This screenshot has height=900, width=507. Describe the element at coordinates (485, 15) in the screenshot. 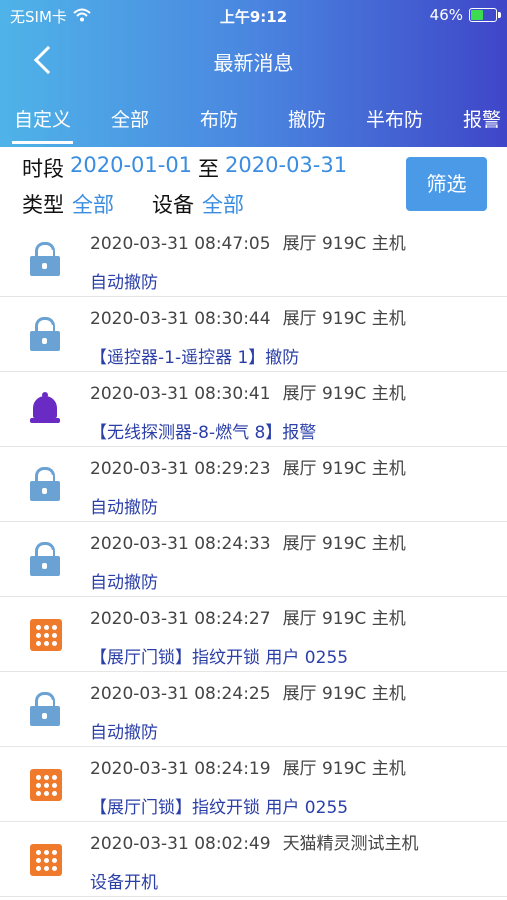

I see `battery-icon` at that location.